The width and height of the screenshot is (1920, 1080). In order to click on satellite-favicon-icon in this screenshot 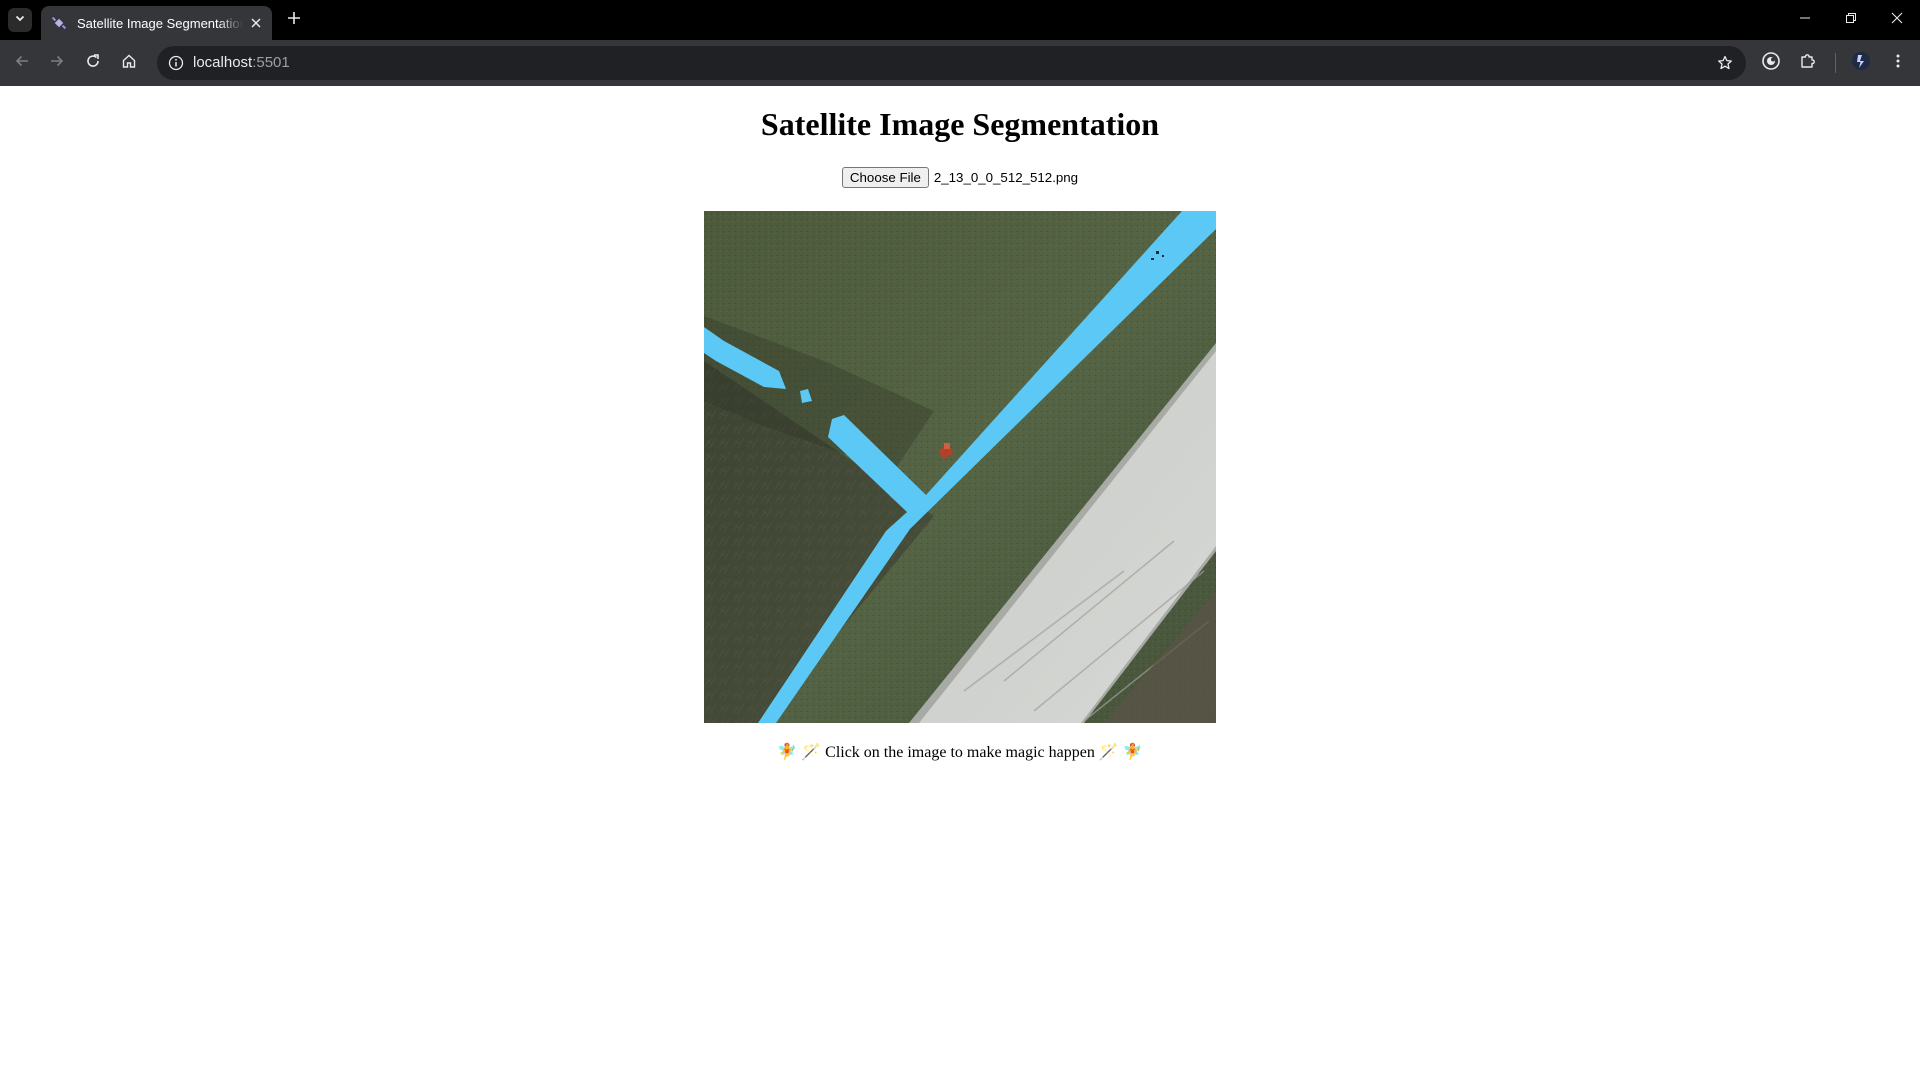, I will do `click(59, 23)`.